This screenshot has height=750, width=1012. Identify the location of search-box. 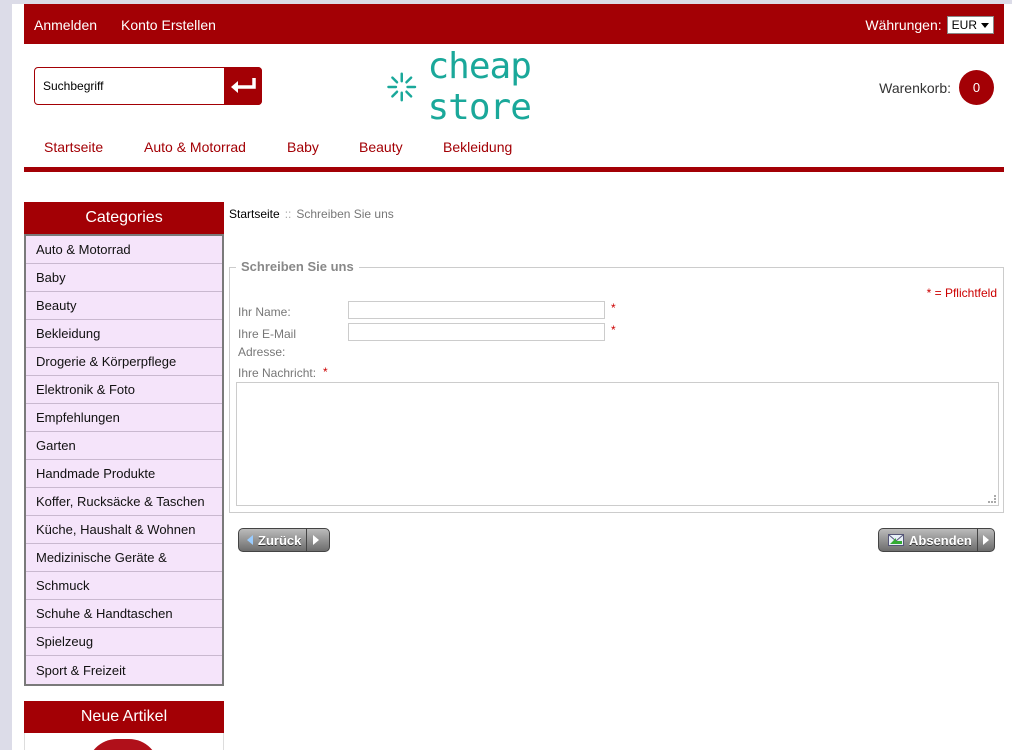
(148, 86).